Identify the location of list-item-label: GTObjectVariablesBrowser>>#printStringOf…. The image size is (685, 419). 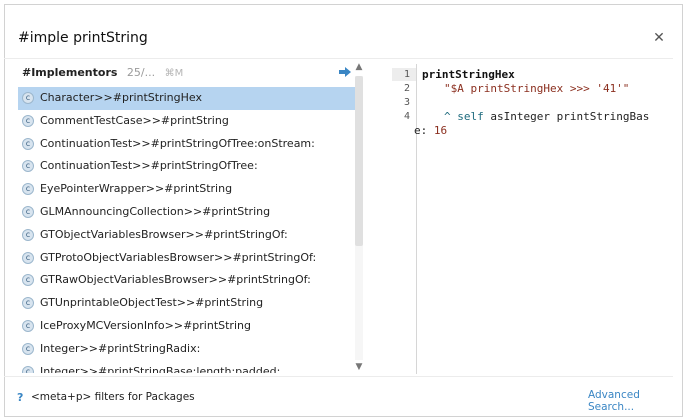
(164, 234).